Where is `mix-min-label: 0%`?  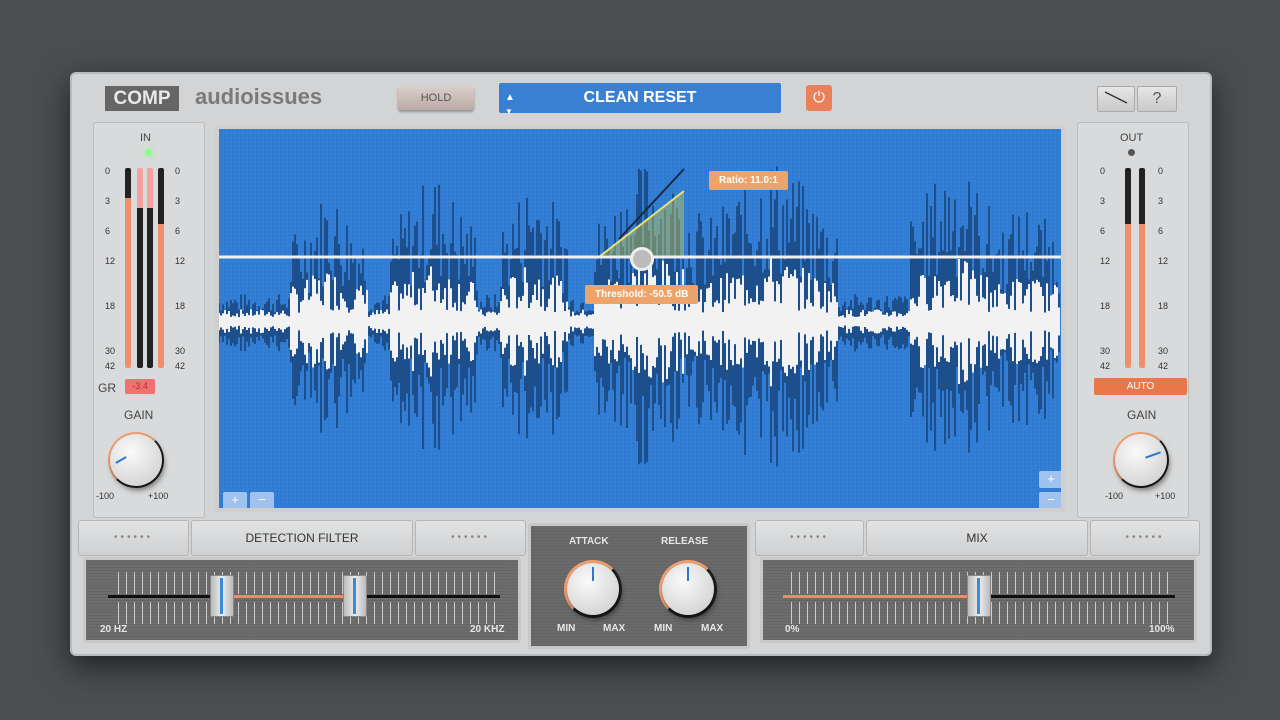
mix-min-label: 0% is located at coordinates (792, 629).